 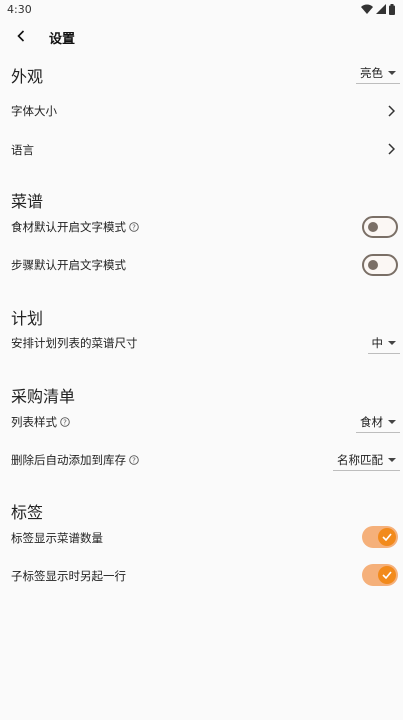 I want to click on auto-add-text: 删除后自动添加到库存, so click(x=68, y=460).